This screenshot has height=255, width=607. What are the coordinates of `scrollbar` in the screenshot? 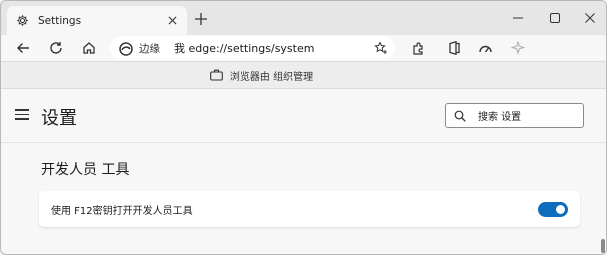 It's located at (603, 246).